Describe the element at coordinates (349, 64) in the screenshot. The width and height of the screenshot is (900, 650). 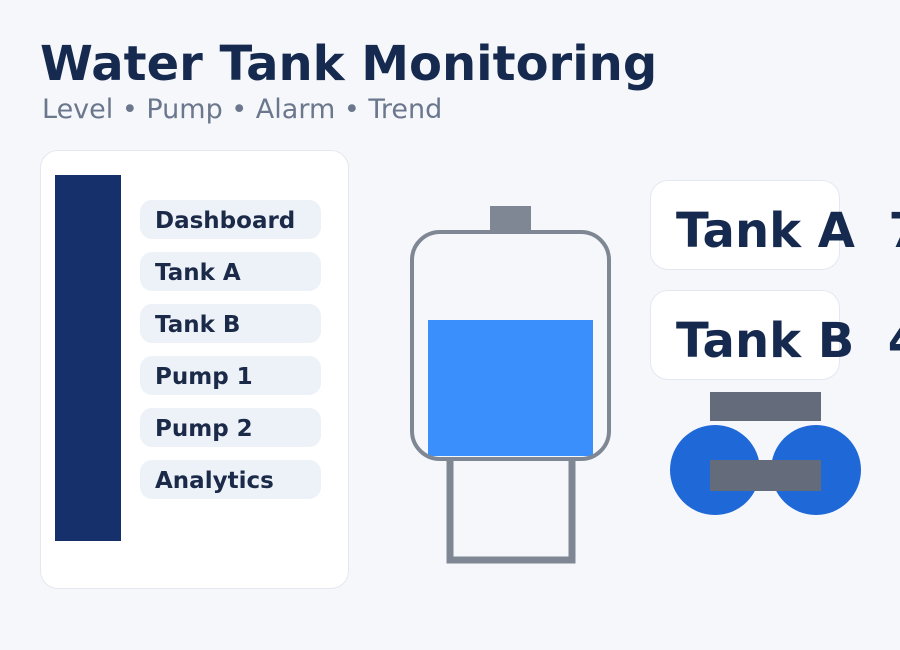
I see `page-title: Water Tank Monitoring` at that location.